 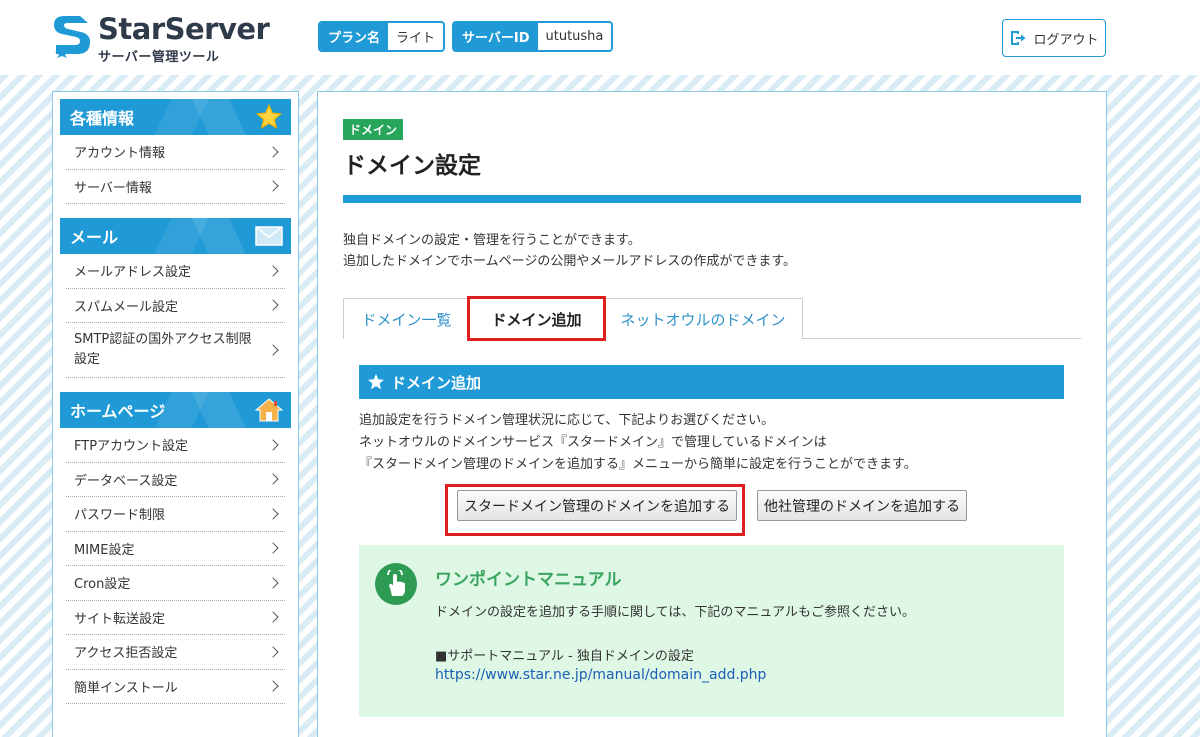 I want to click on sidebar-item-cron: Cron設定, so click(x=175, y=583).